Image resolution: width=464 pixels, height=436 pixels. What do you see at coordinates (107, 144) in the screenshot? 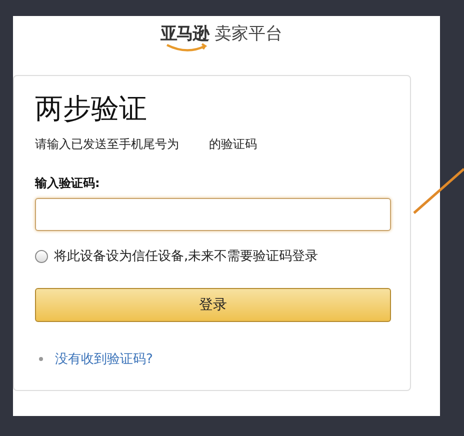
I see `instruction-text: 请输入已发送至手机尾号为` at bounding box center [107, 144].